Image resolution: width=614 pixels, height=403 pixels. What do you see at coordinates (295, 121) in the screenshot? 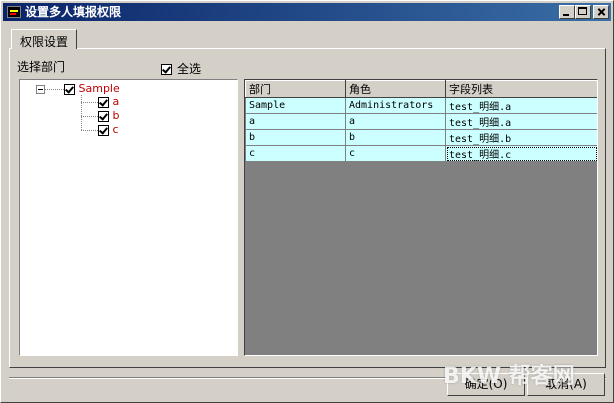
I see `cell-department: a` at bounding box center [295, 121].